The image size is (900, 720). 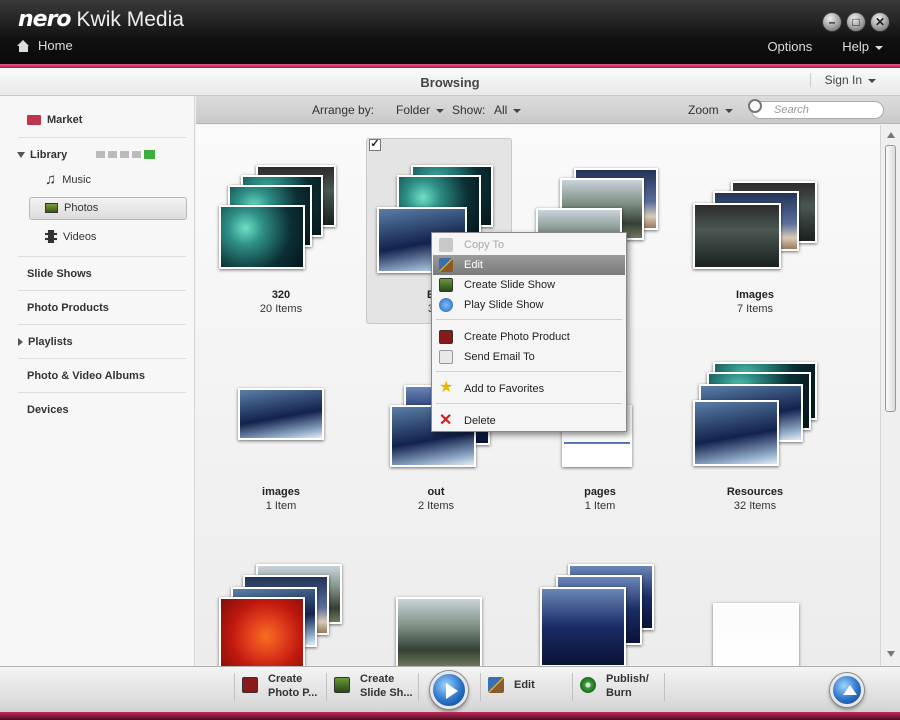 What do you see at coordinates (281, 295) in the screenshot?
I see `folder-name: 320` at bounding box center [281, 295].